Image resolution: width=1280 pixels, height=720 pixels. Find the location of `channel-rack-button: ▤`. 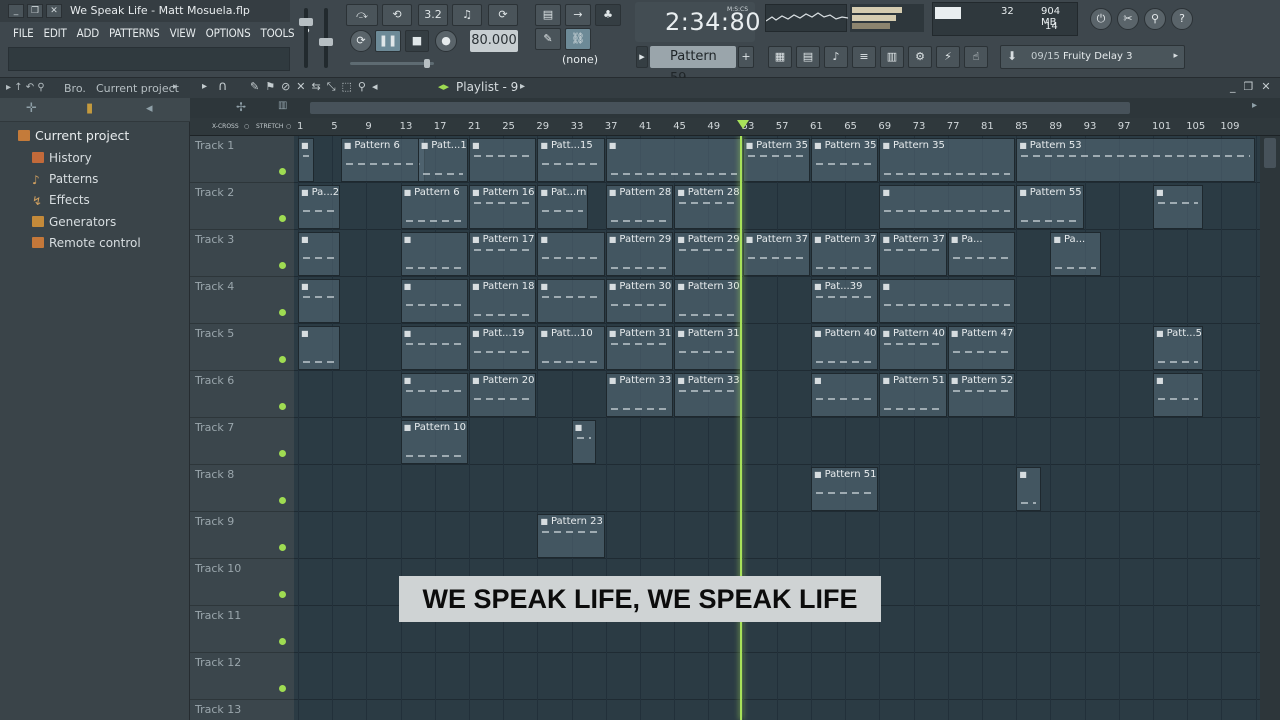

channel-rack-button: ▤ is located at coordinates (808, 57).